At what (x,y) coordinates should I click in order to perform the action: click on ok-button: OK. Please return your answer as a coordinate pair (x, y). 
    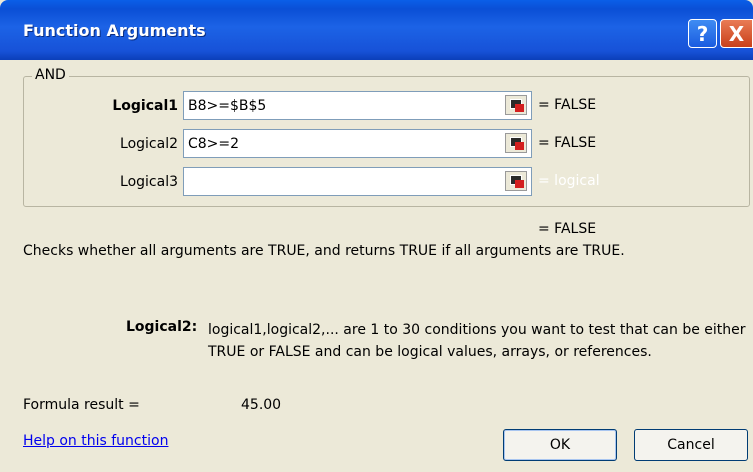
    Looking at the image, I should click on (560, 445).